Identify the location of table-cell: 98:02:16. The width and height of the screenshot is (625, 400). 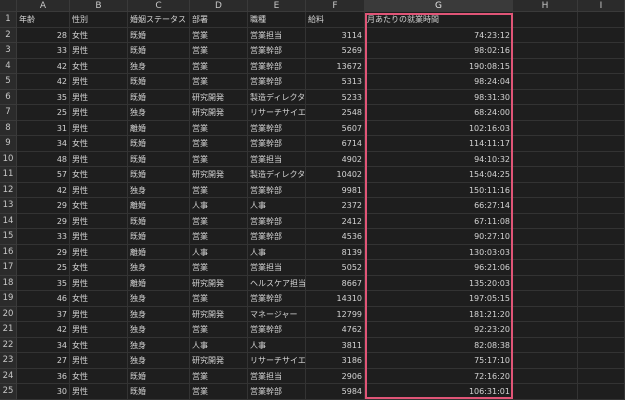
(439, 51).